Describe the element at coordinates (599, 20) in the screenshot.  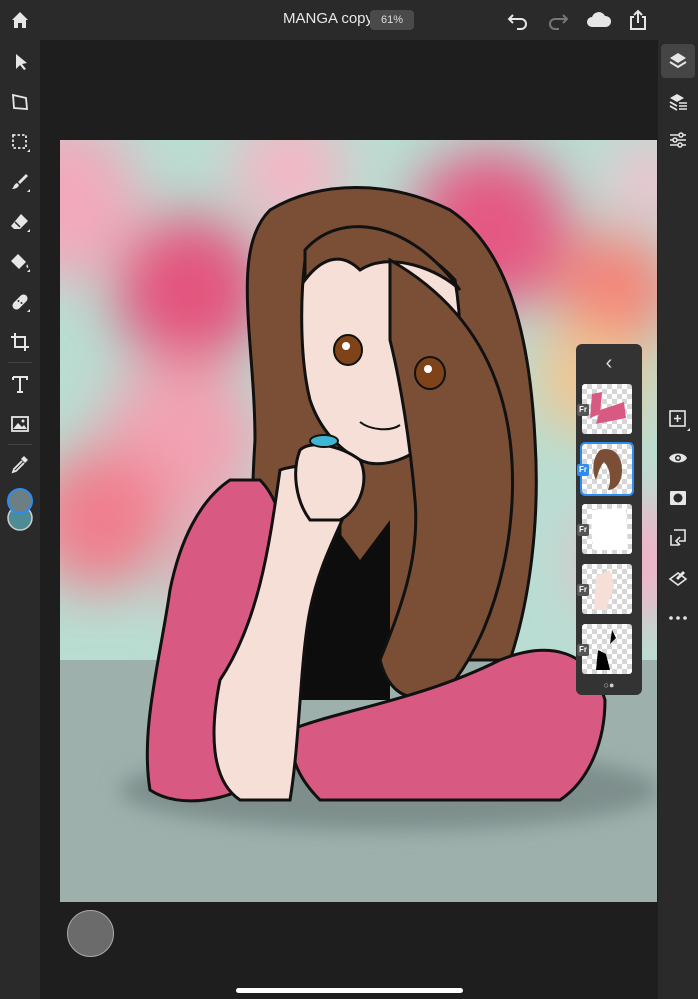
I see `cloud-icon` at that location.